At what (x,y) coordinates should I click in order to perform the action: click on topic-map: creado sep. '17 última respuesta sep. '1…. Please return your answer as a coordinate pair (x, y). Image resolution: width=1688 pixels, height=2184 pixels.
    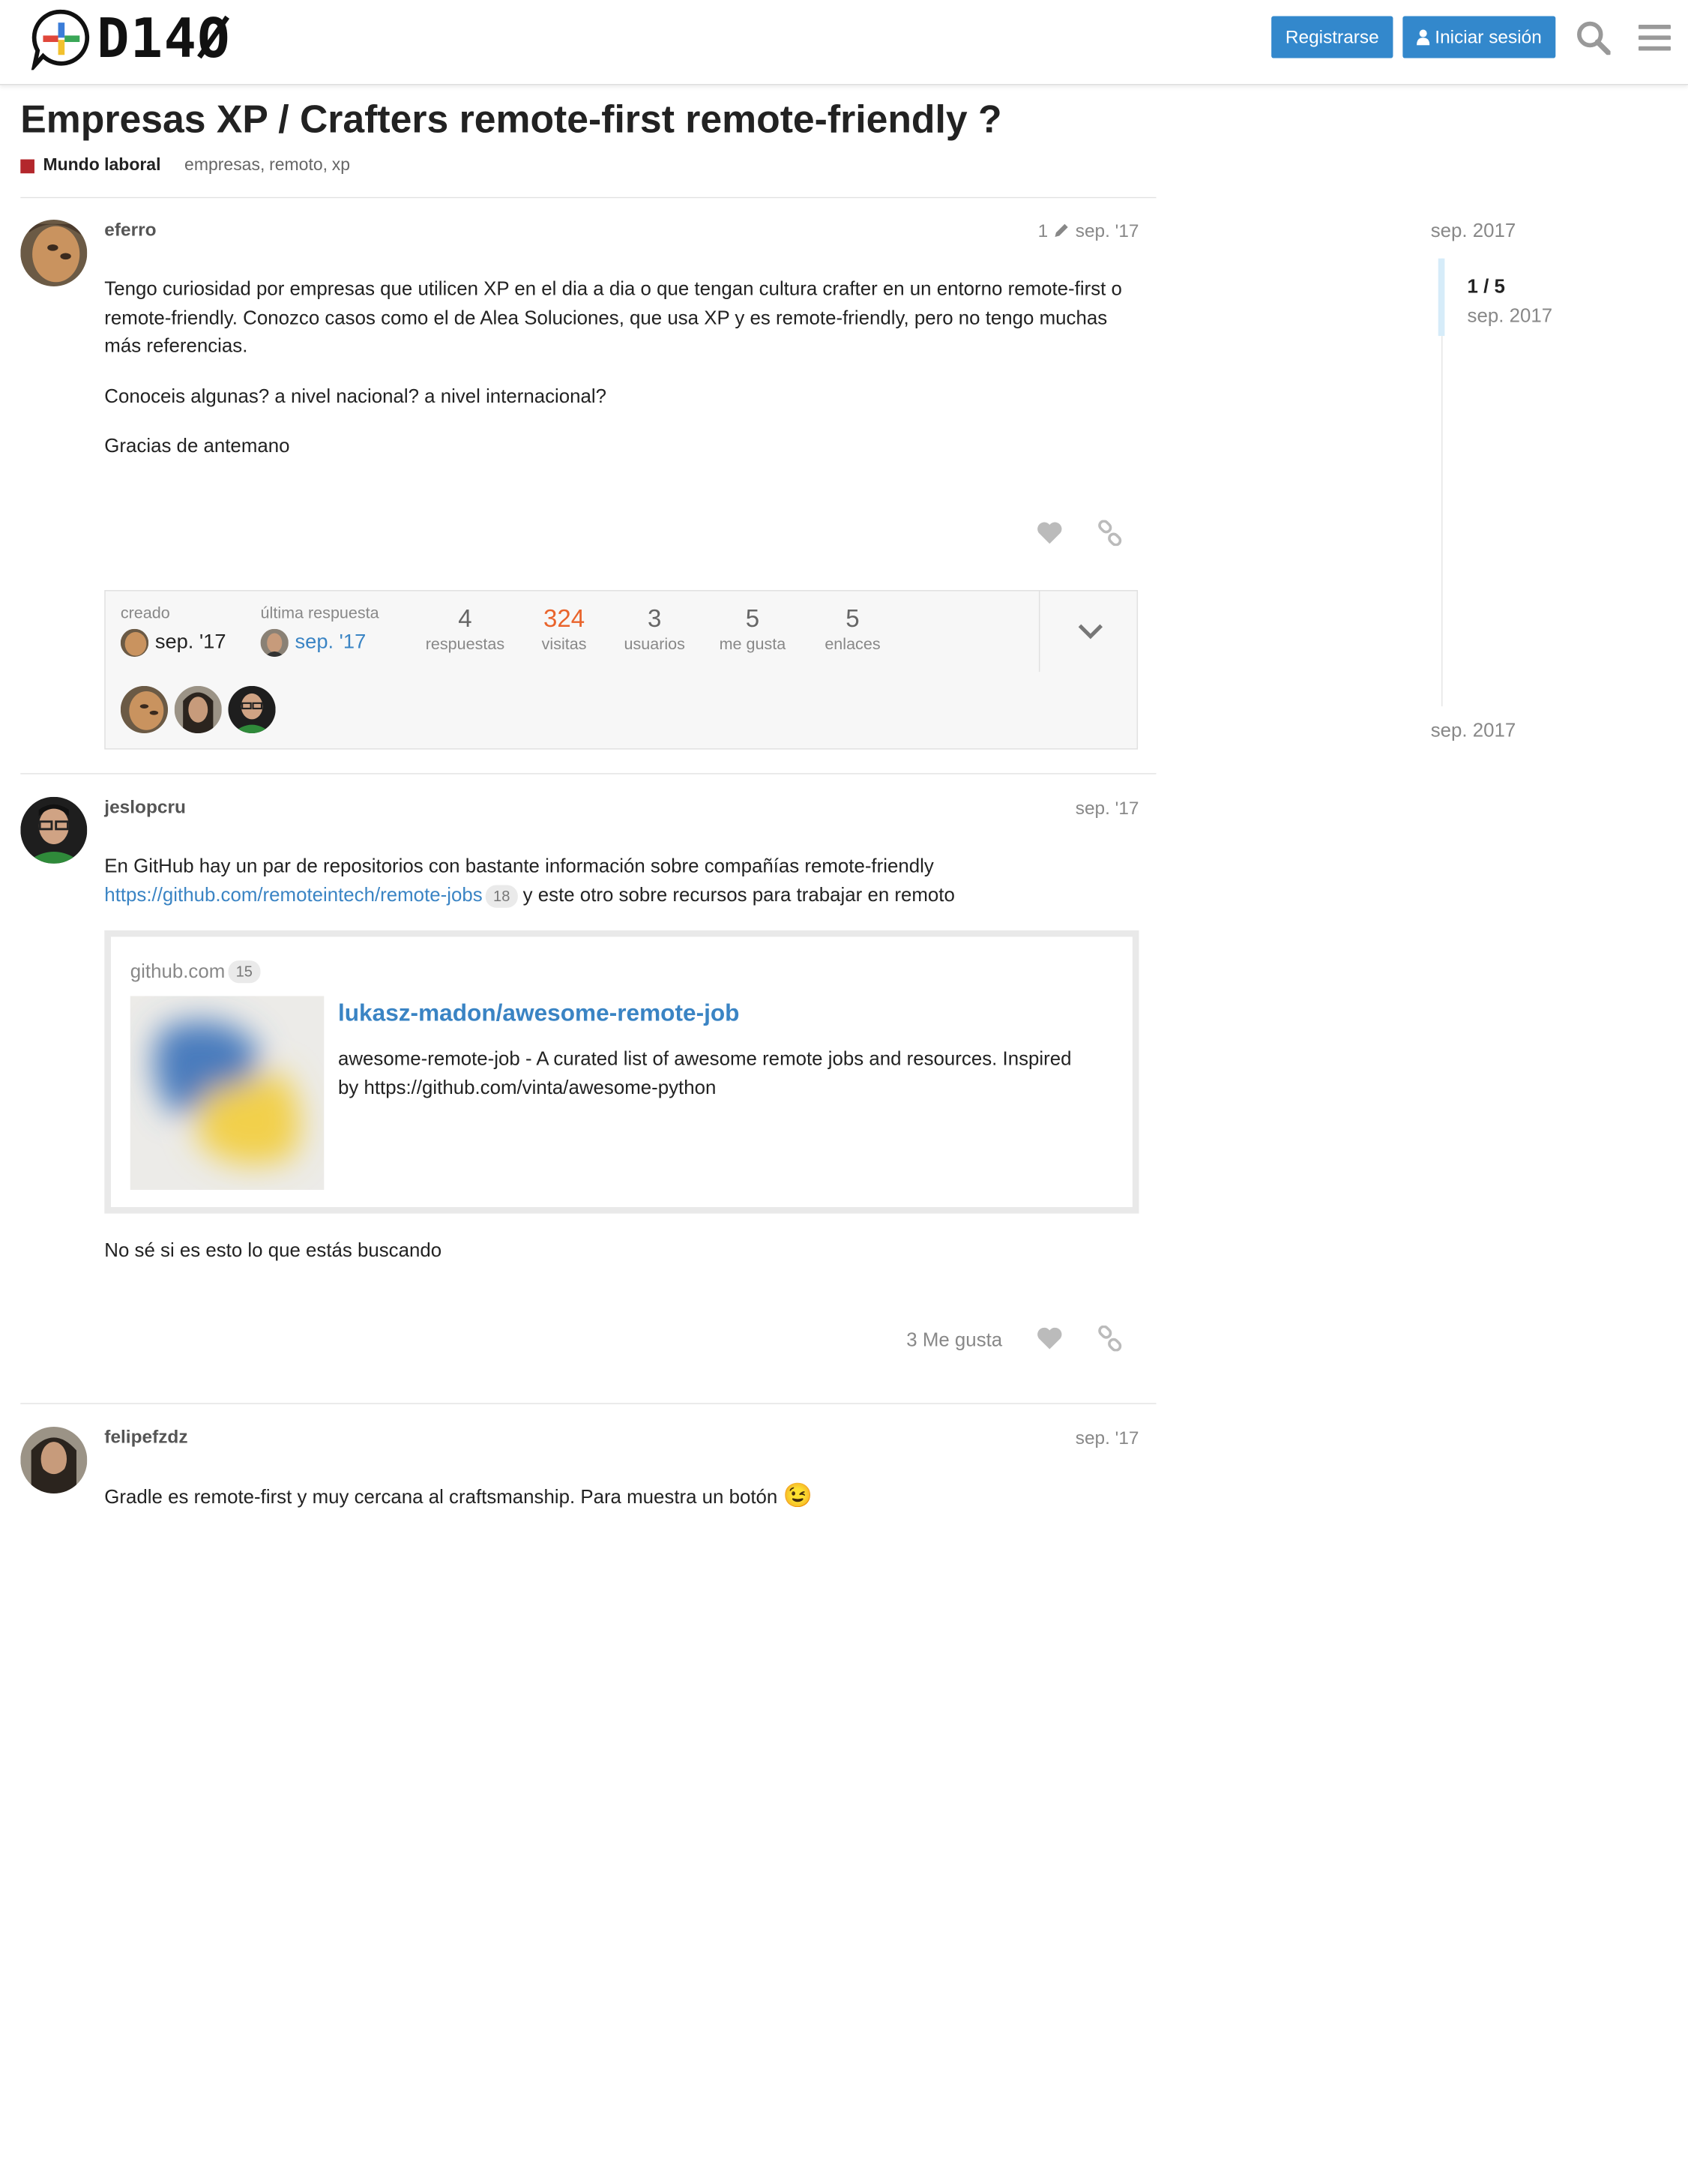
    Looking at the image, I should click on (621, 670).